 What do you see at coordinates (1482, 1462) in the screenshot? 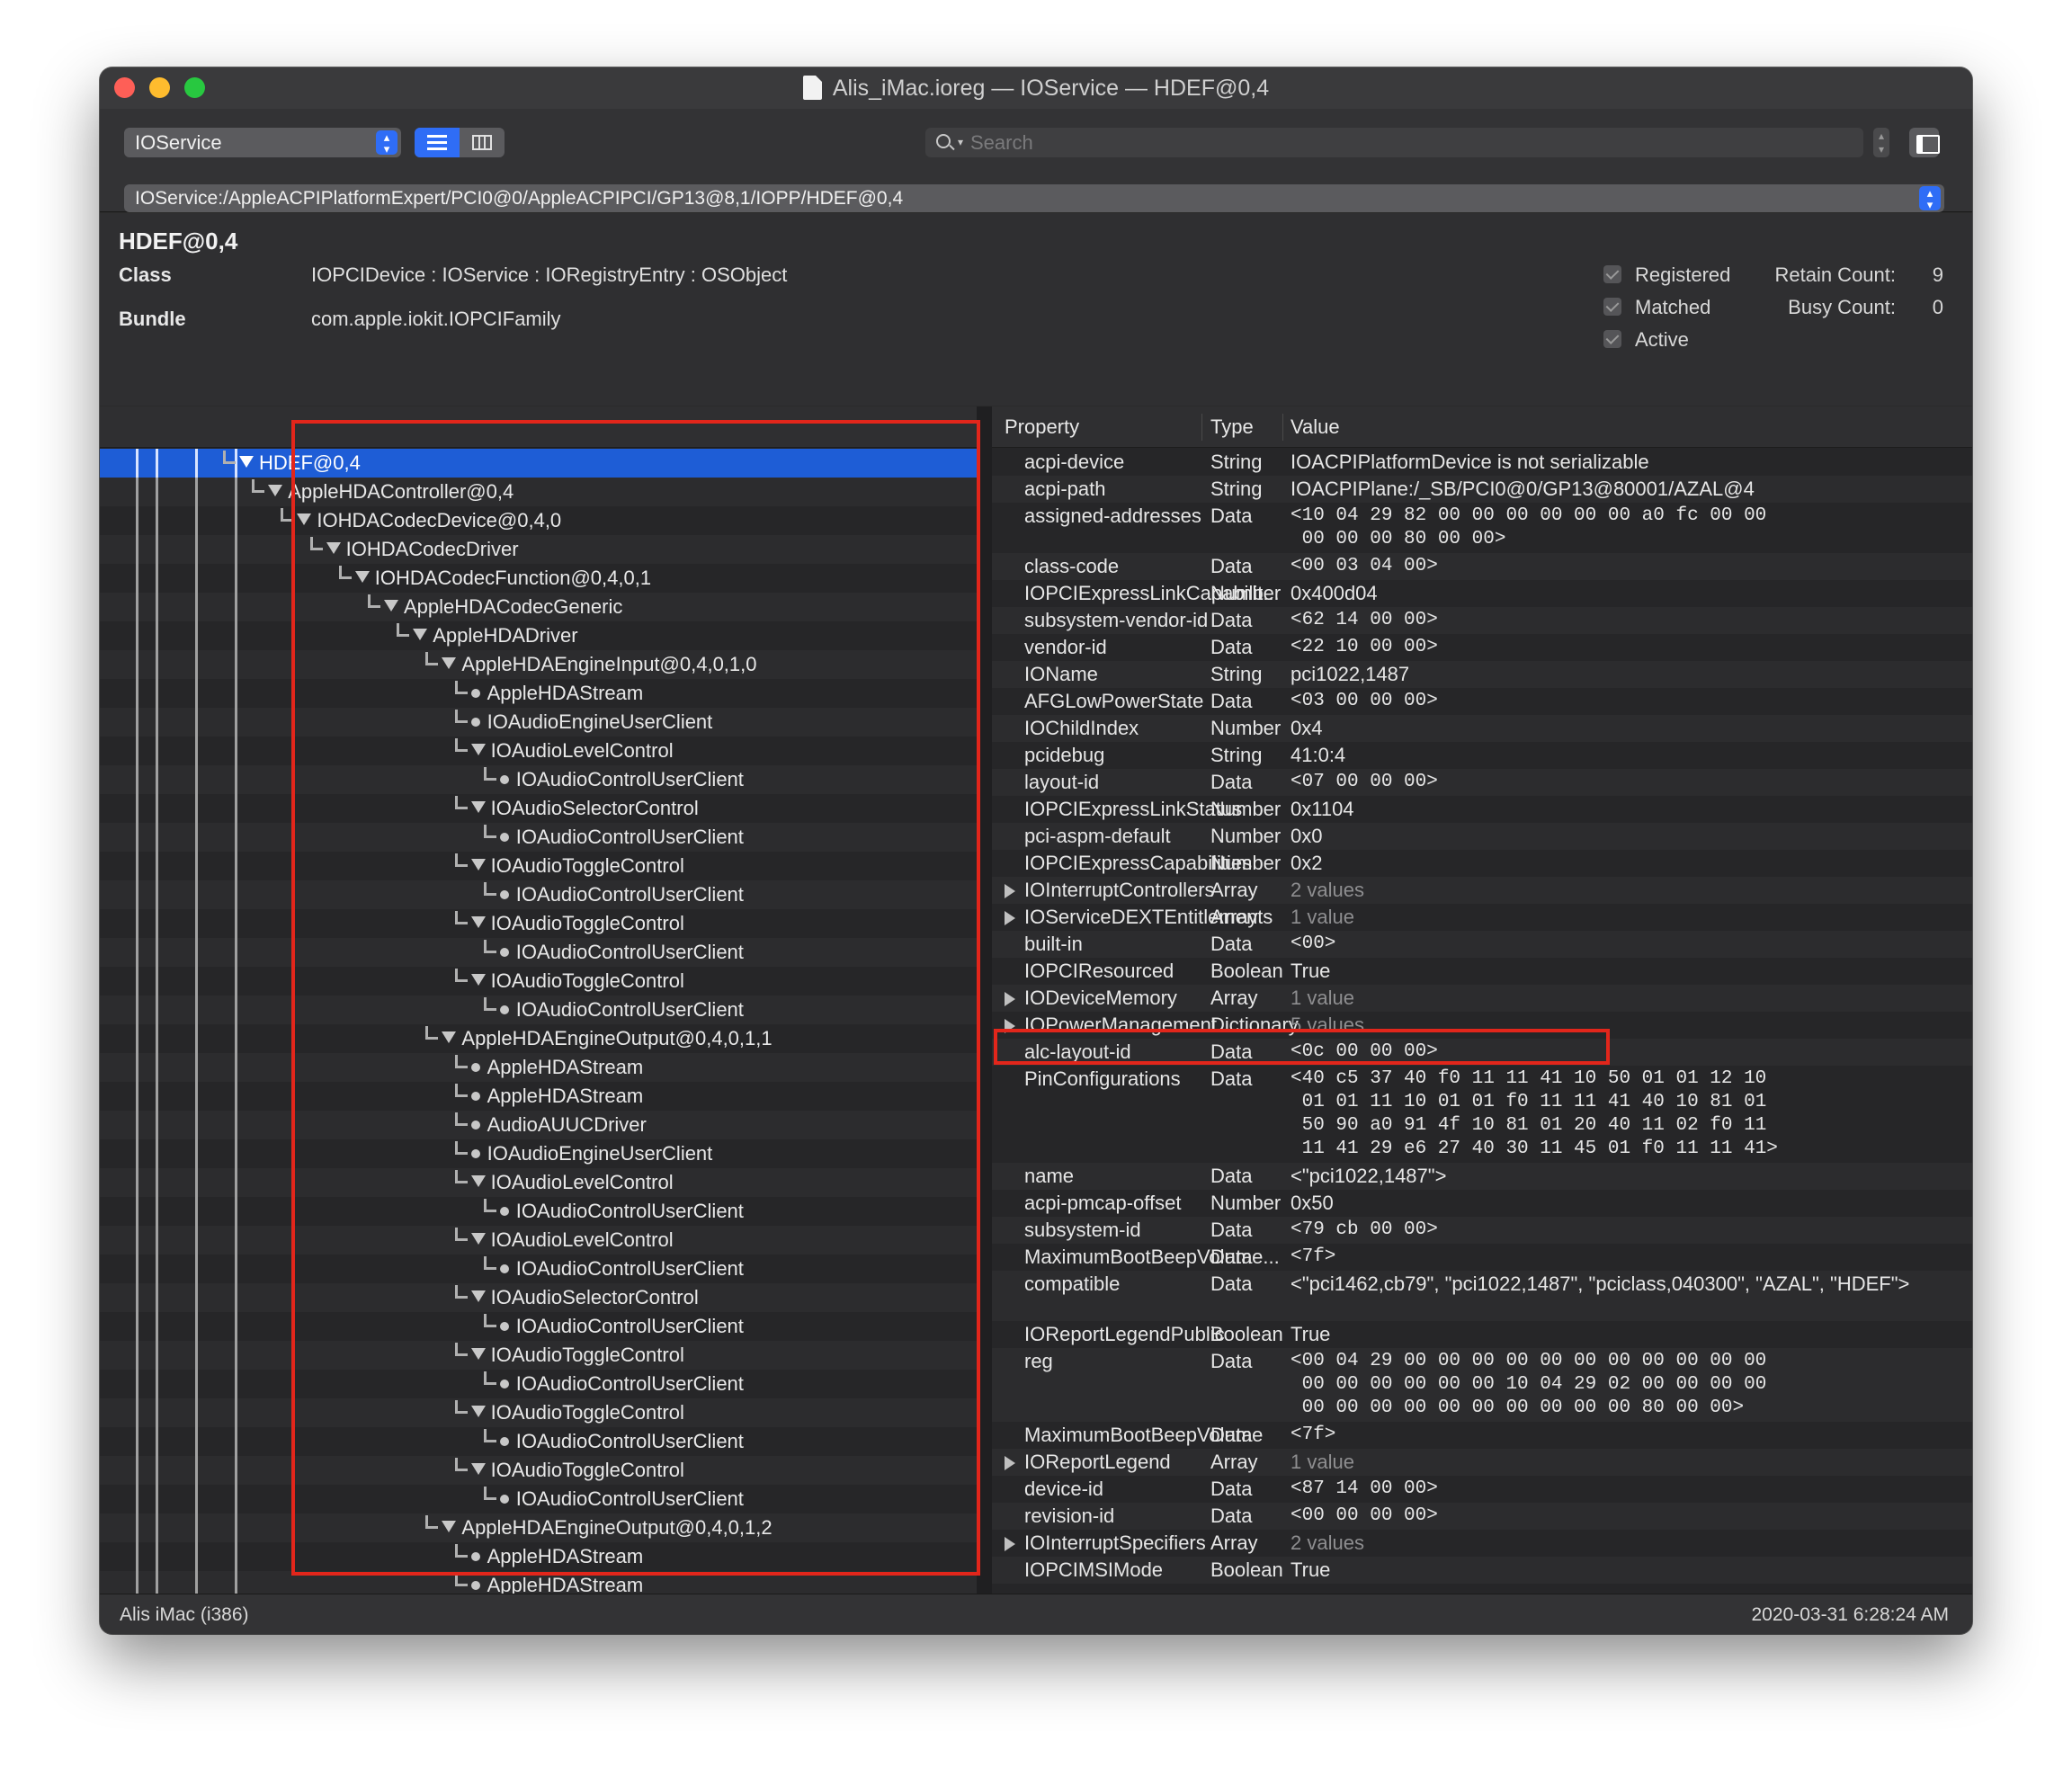
I see `property-row: IOReportLegend Array 1 value` at bounding box center [1482, 1462].